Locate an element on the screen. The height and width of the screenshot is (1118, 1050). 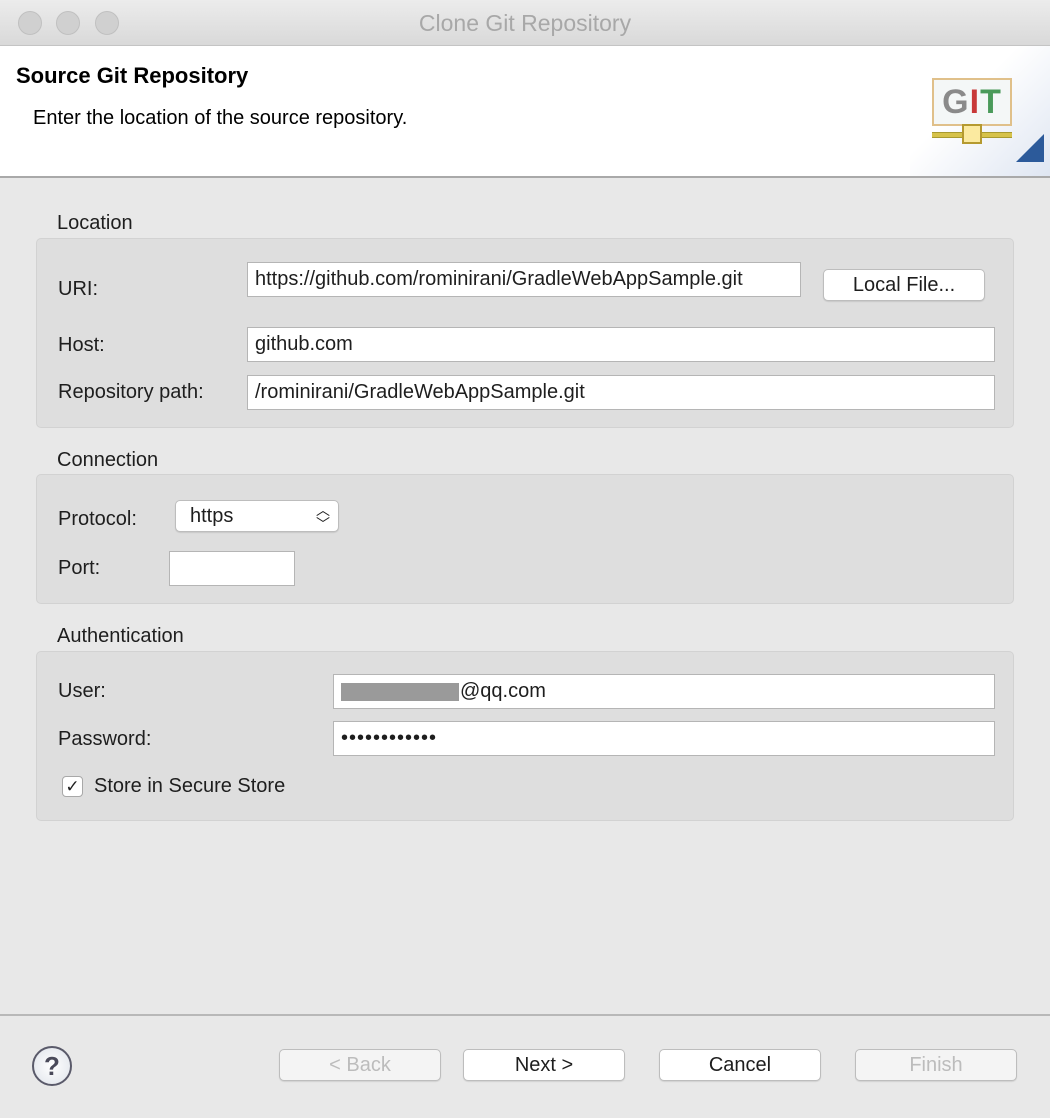
checkmark-icon: ✓ is located at coordinates (72, 786).